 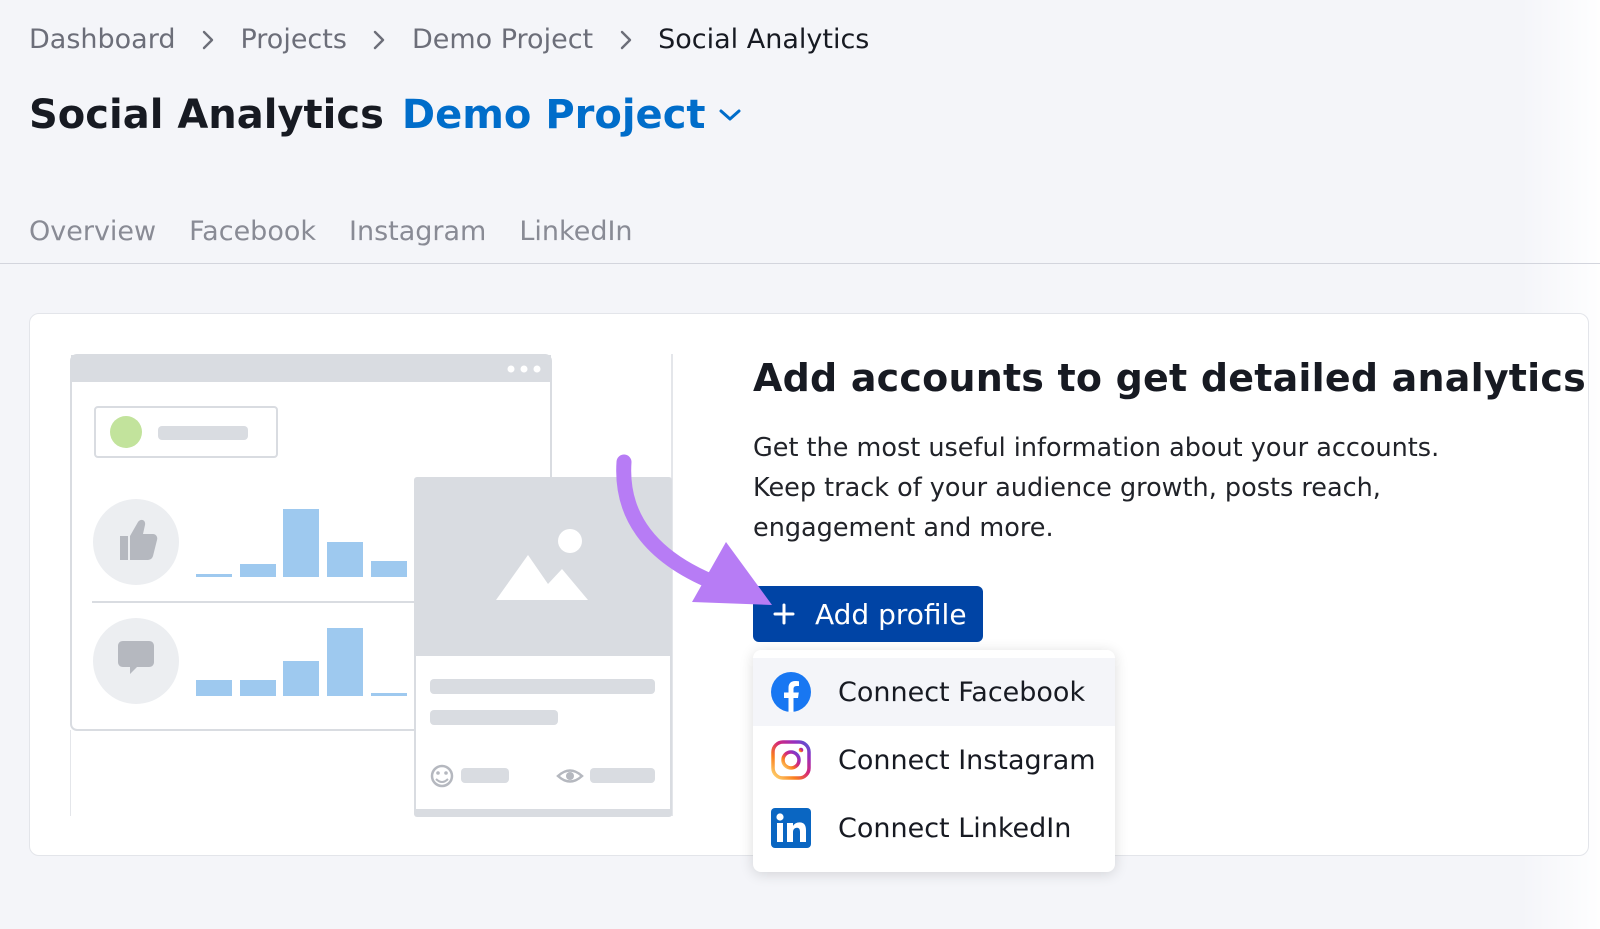 What do you see at coordinates (791, 760) in the screenshot?
I see `instagram-icon` at bounding box center [791, 760].